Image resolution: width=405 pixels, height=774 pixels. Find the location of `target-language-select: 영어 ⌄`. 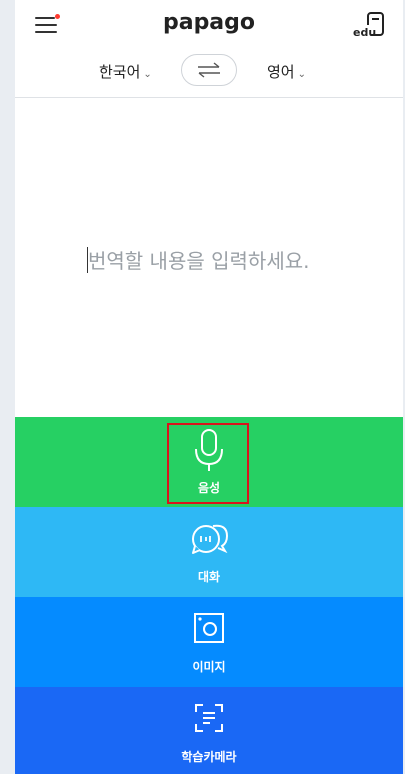

target-language-select: 영어 ⌄ is located at coordinates (286, 71).